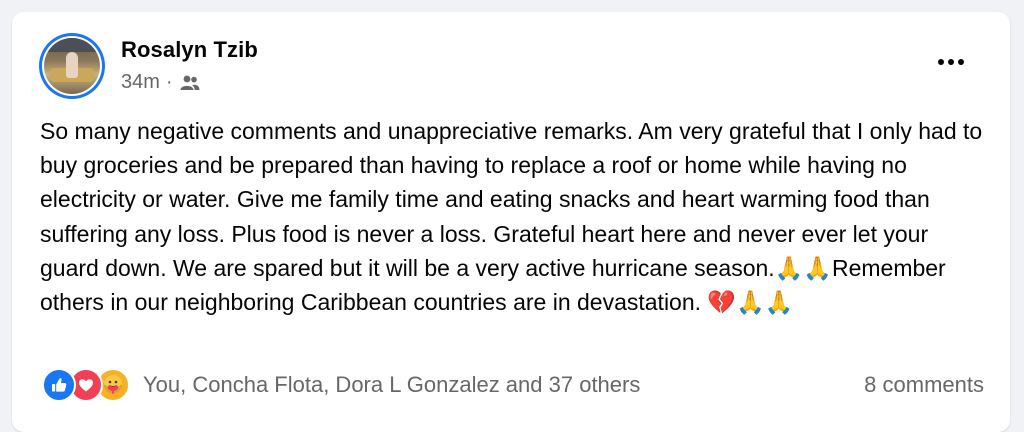 Image resolution: width=1024 pixels, height=432 pixels. I want to click on author-name: Rosalyn Tzib, so click(189, 50).